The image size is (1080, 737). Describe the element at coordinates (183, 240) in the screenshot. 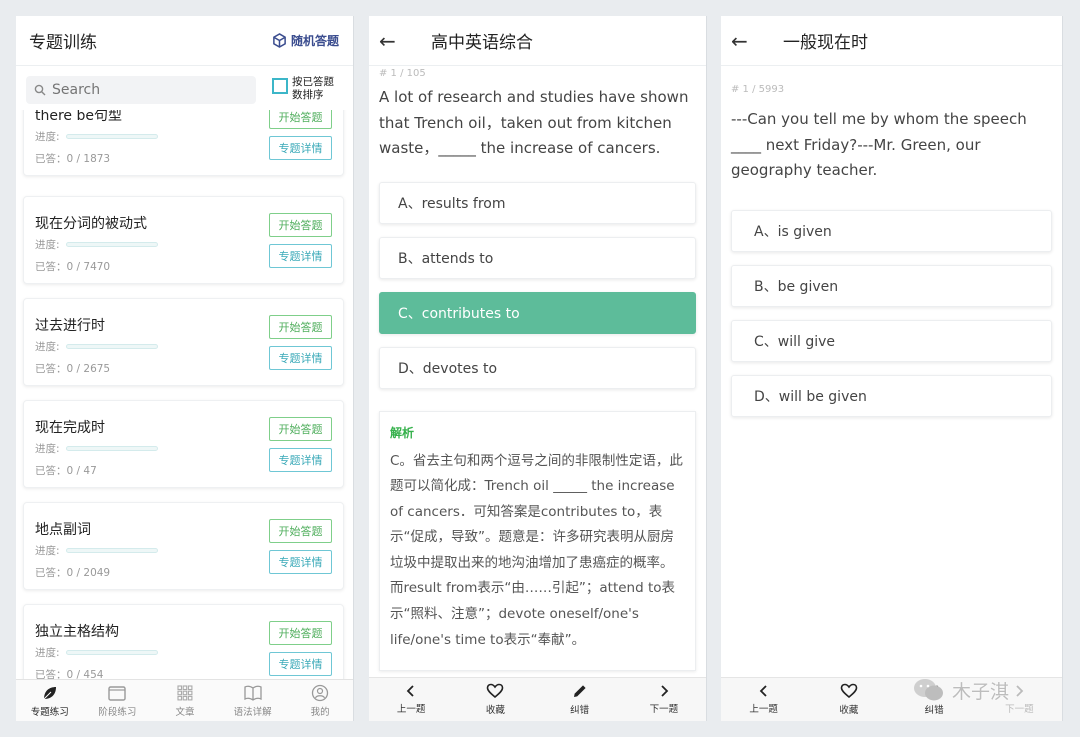

I see `topic-card: 现在分词的被动式 进度: 已答：0 / 7470 开始答题 专题详情` at that location.